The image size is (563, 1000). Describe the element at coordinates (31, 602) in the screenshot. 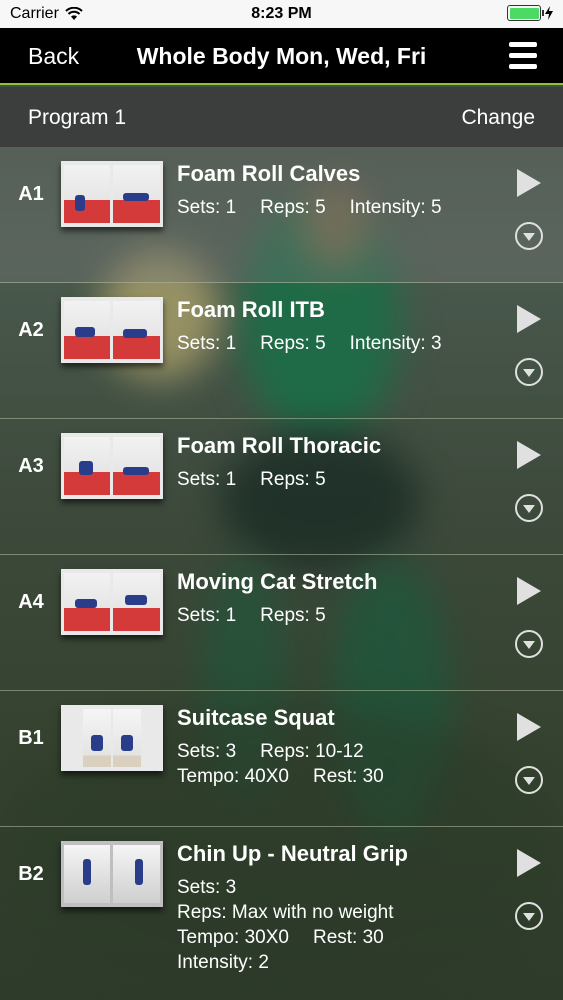

I see `exercise-code: A4` at that location.